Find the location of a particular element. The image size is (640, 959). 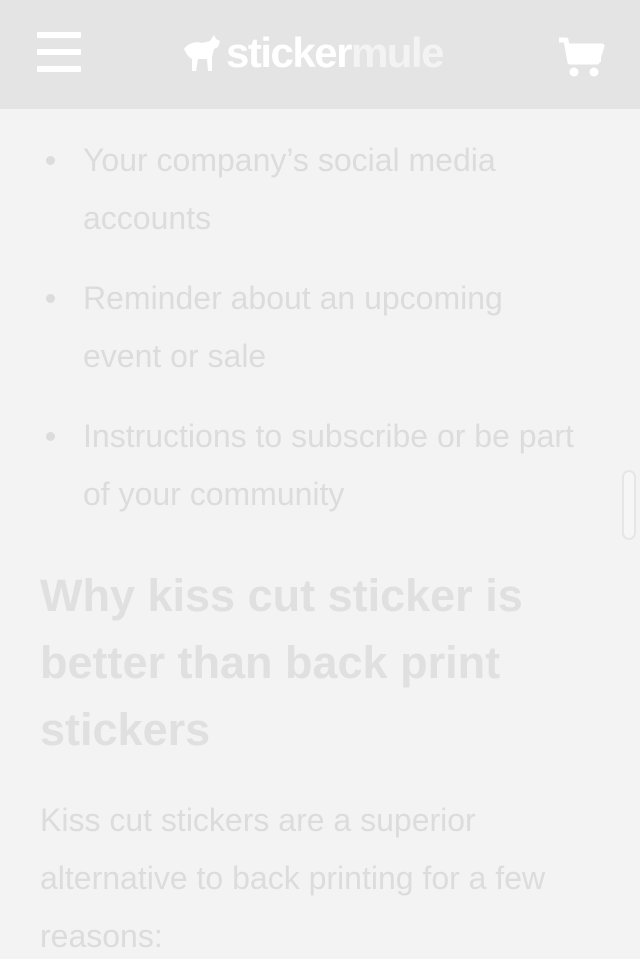

hamburger-menu-icon is located at coordinates (59, 52).